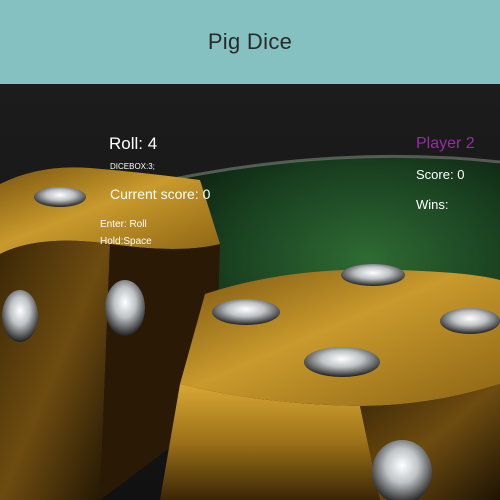 This screenshot has height=500, width=500. I want to click on player-score-value: 0, so click(461, 174).